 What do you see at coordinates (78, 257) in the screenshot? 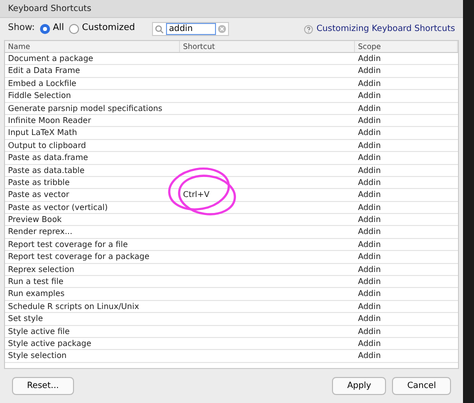
I see `table-cell-text: Report test coverage for a package` at bounding box center [78, 257].